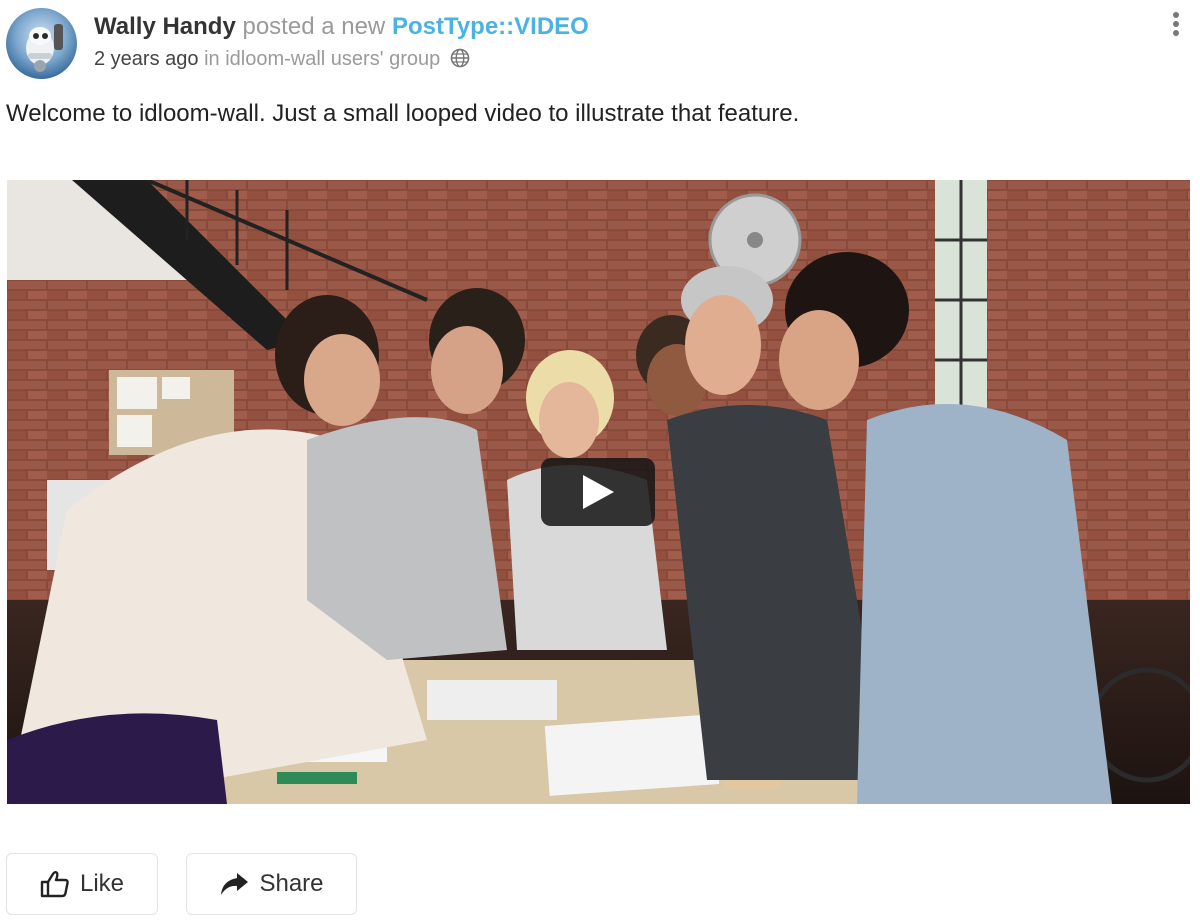 The height and width of the screenshot is (921, 1200). Describe the element at coordinates (460, 58) in the screenshot. I see `globe-icon` at that location.